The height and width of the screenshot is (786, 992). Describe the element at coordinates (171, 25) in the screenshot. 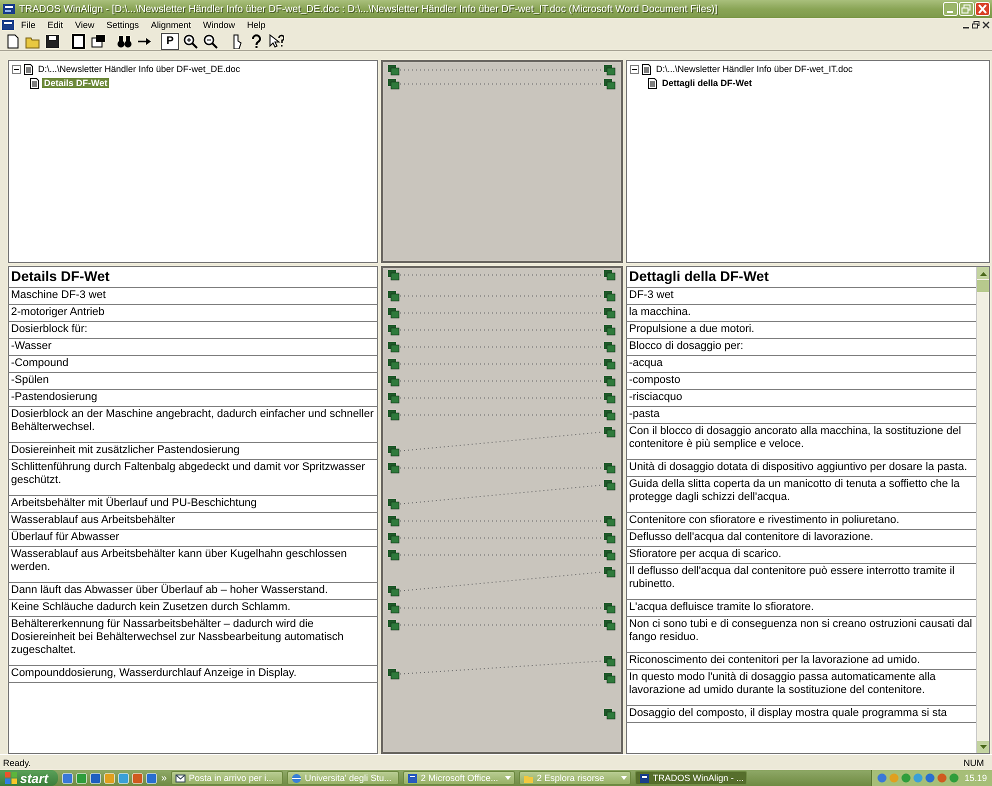

I see `menu-item: Alignment` at that location.